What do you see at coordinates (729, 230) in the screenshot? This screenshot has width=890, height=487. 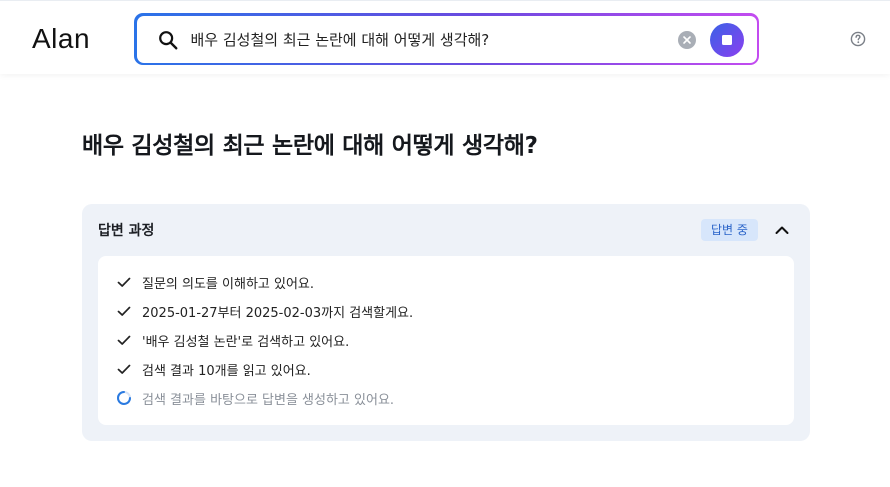 I see `status-badge: 답변 중` at bounding box center [729, 230].